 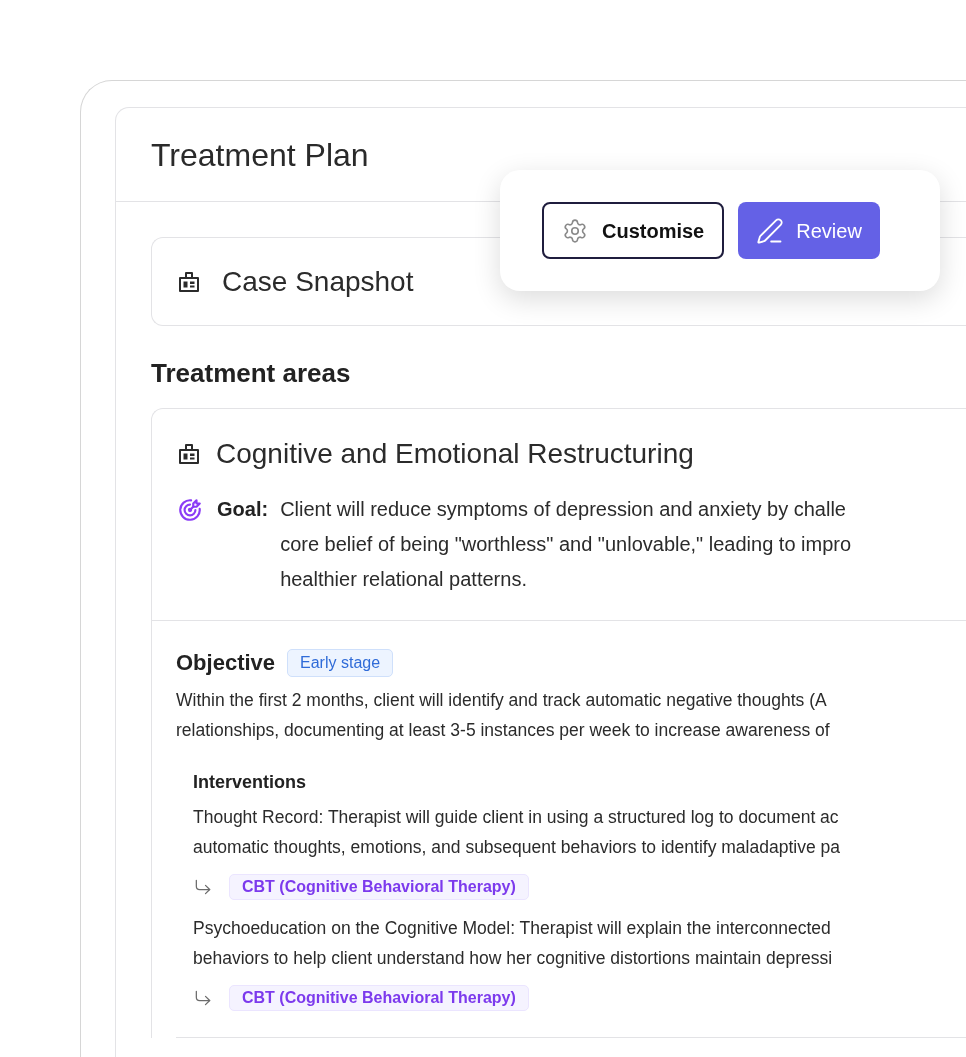 What do you see at coordinates (566, 544) in the screenshot?
I see `goal-text: Client will reduce symptoms of depression and anxiety by challe core belief of being "worthless" and "unlovable," leading to impro healthier relational patterns.` at bounding box center [566, 544].